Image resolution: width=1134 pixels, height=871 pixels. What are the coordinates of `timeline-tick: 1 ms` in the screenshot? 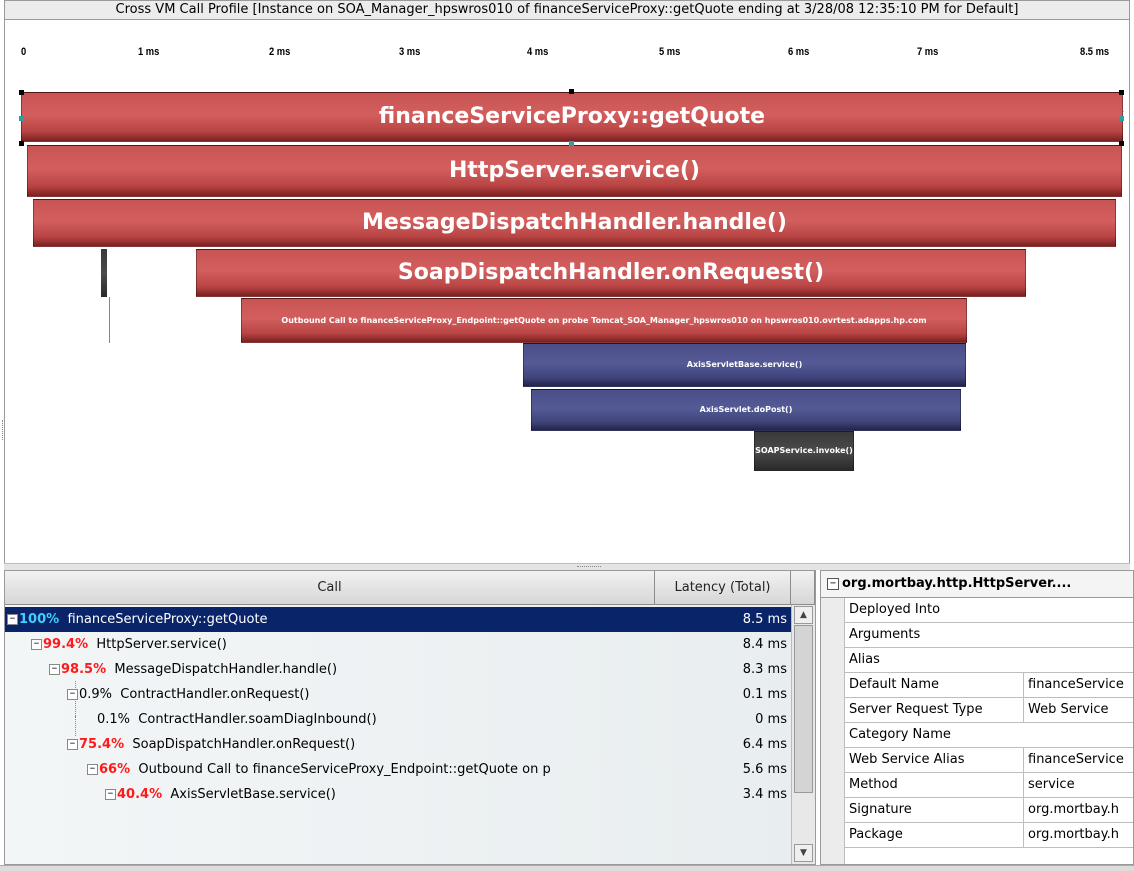 It's located at (149, 52).